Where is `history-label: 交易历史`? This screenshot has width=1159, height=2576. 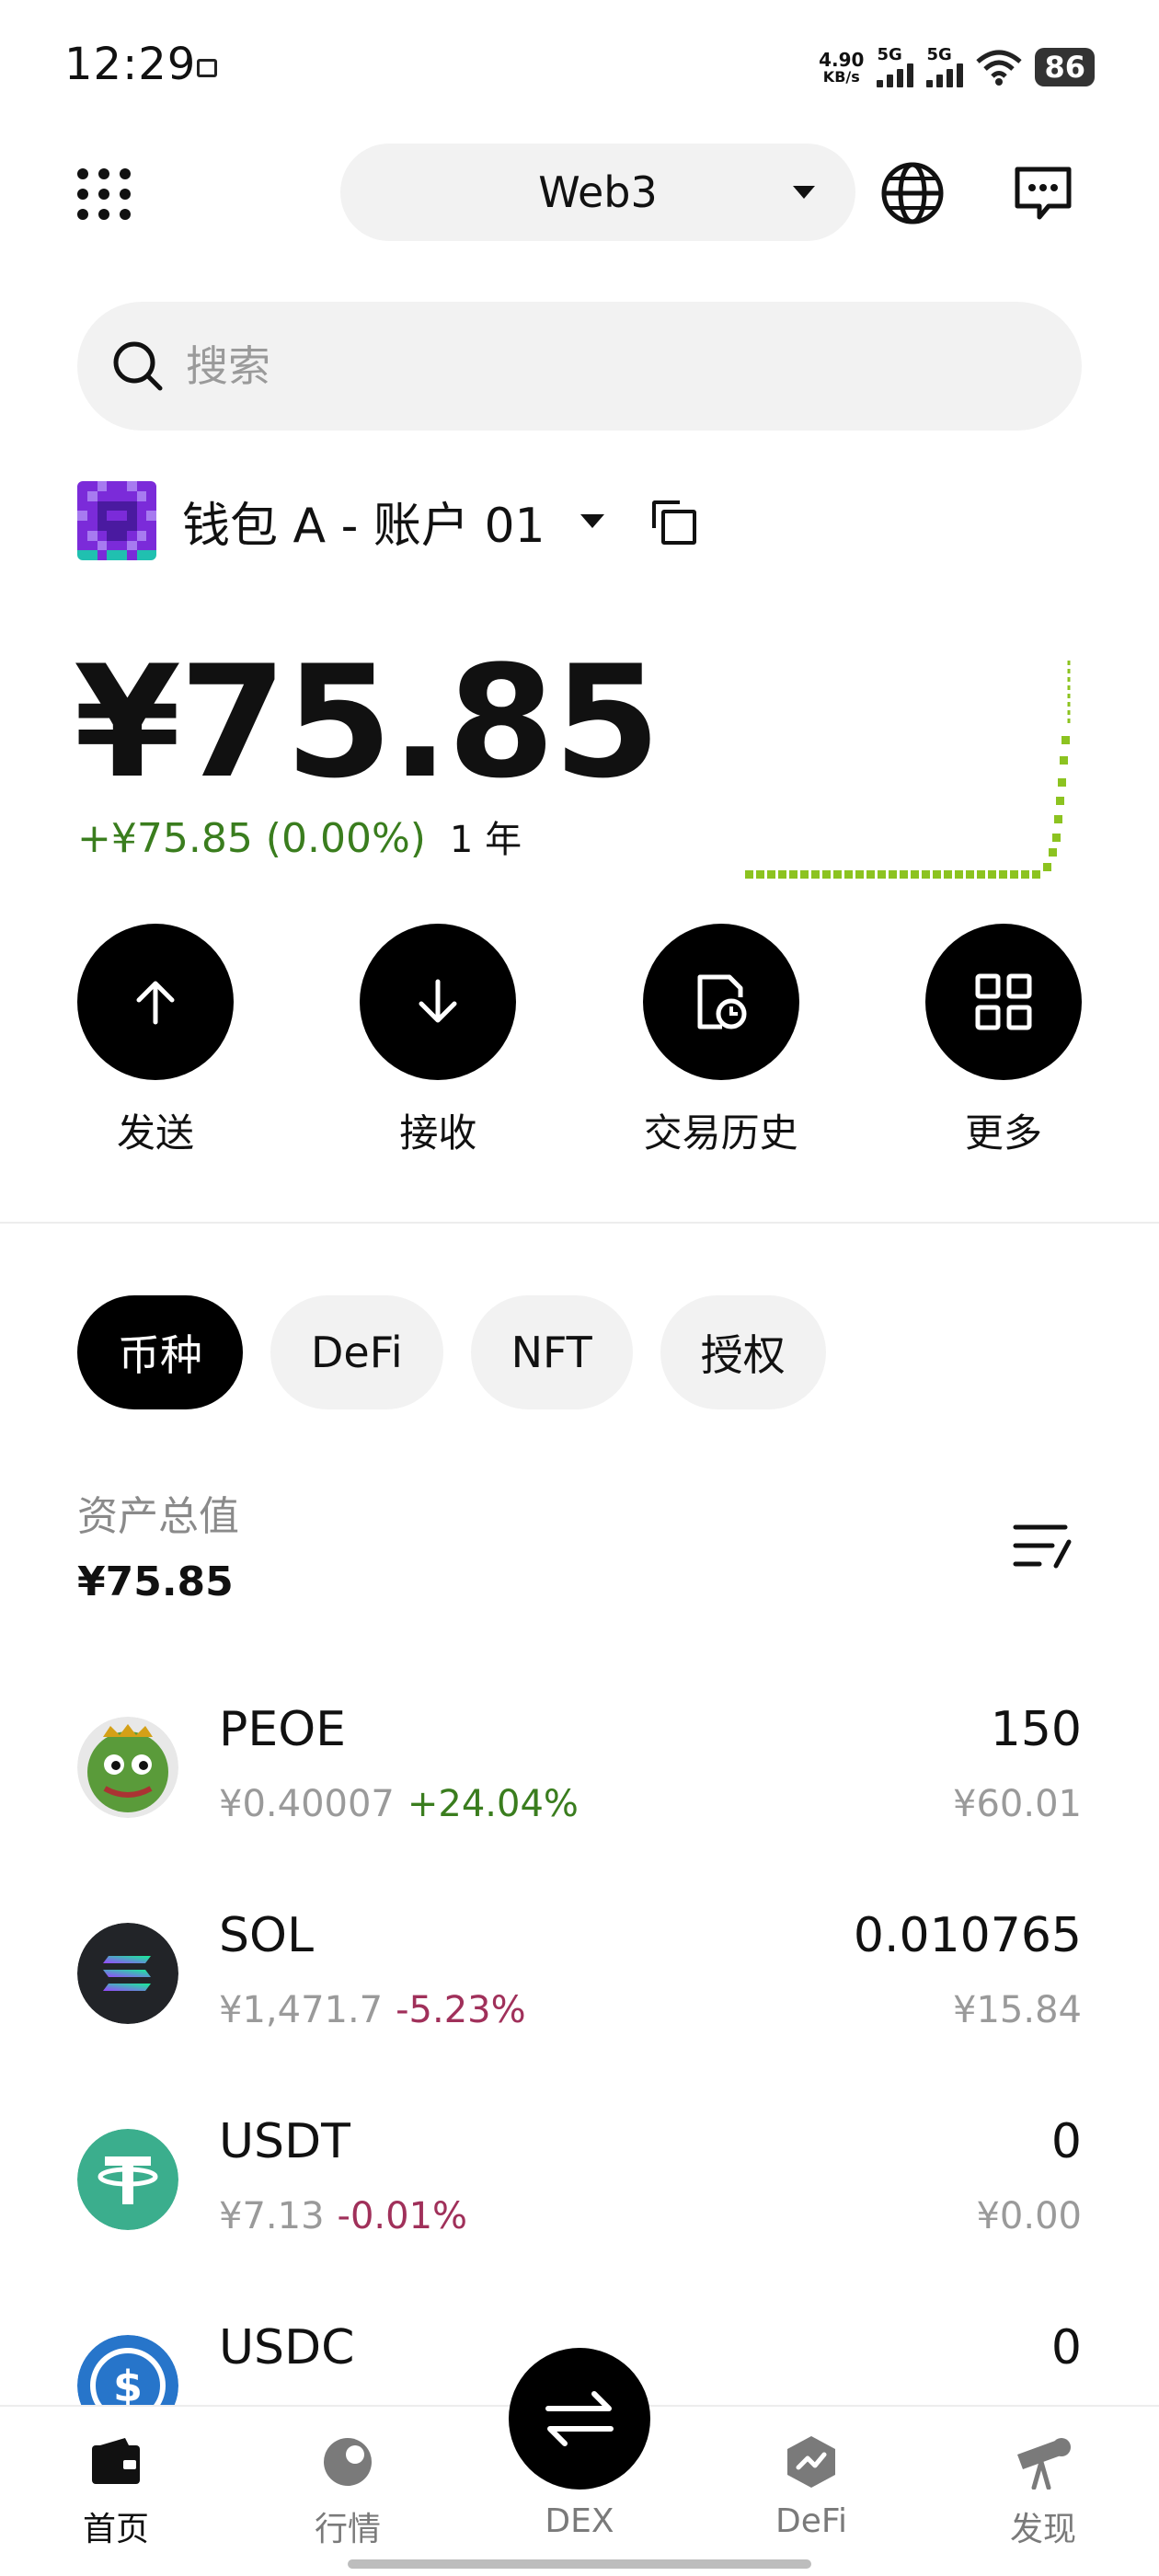
history-label: 交易历史 is located at coordinates (720, 1133).